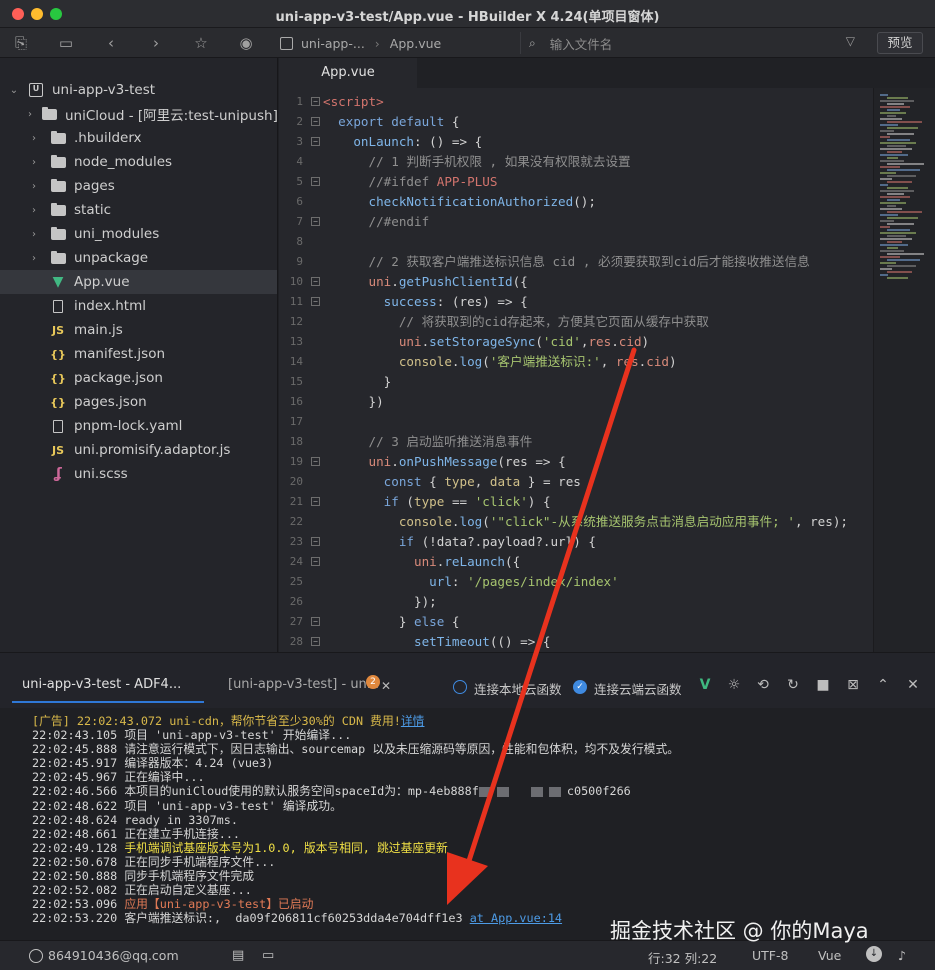  What do you see at coordinates (518, 688) in the screenshot?
I see `local-cloud-function-label: 连接本地云函数` at bounding box center [518, 688].